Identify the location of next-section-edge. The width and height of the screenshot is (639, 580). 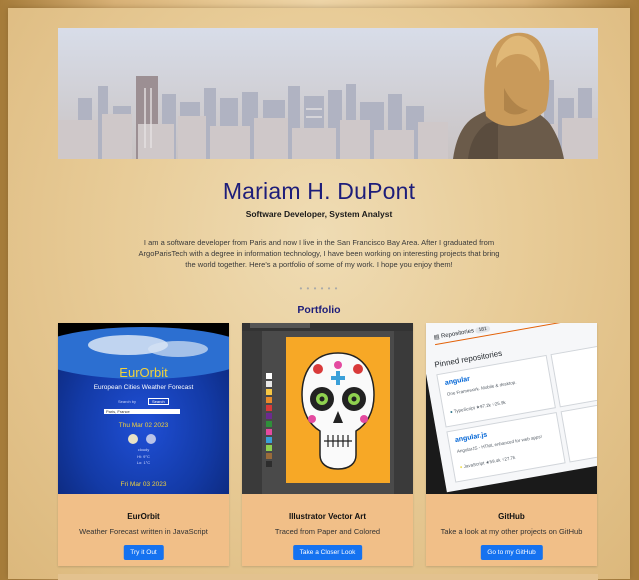
(328, 577).